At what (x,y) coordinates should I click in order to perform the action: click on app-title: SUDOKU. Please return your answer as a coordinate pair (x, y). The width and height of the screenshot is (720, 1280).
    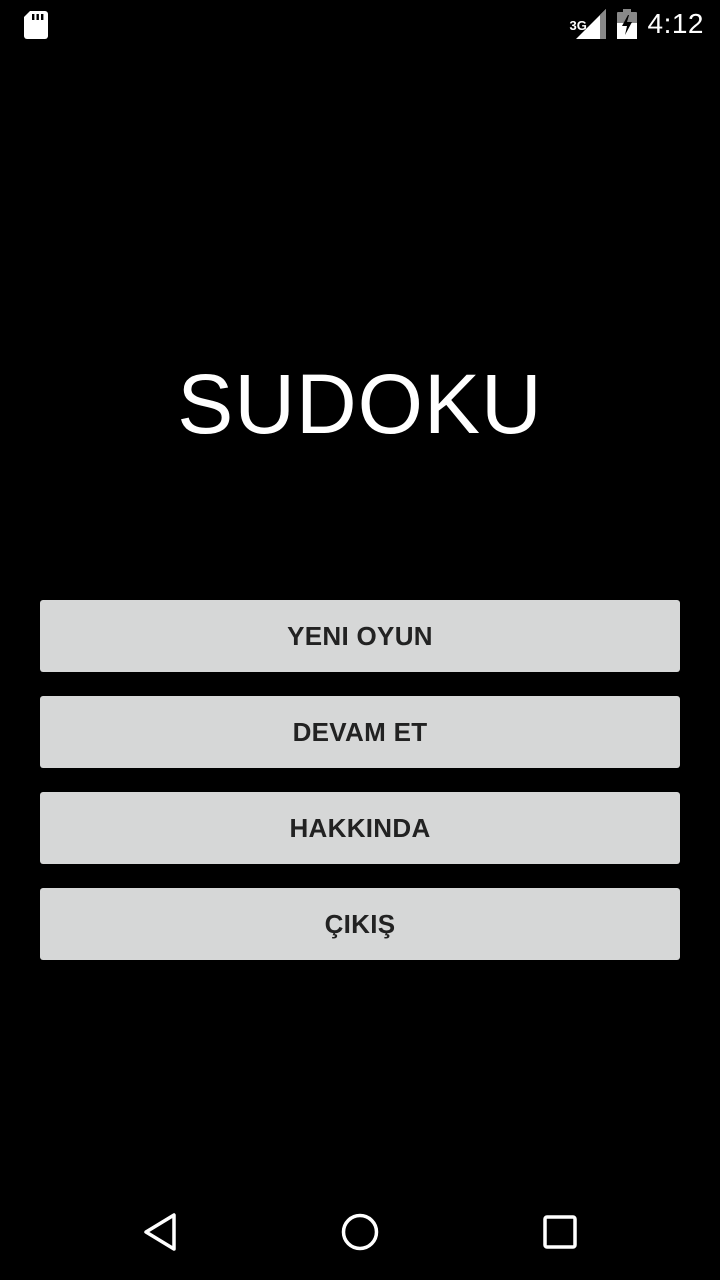
    Looking at the image, I should click on (360, 404).